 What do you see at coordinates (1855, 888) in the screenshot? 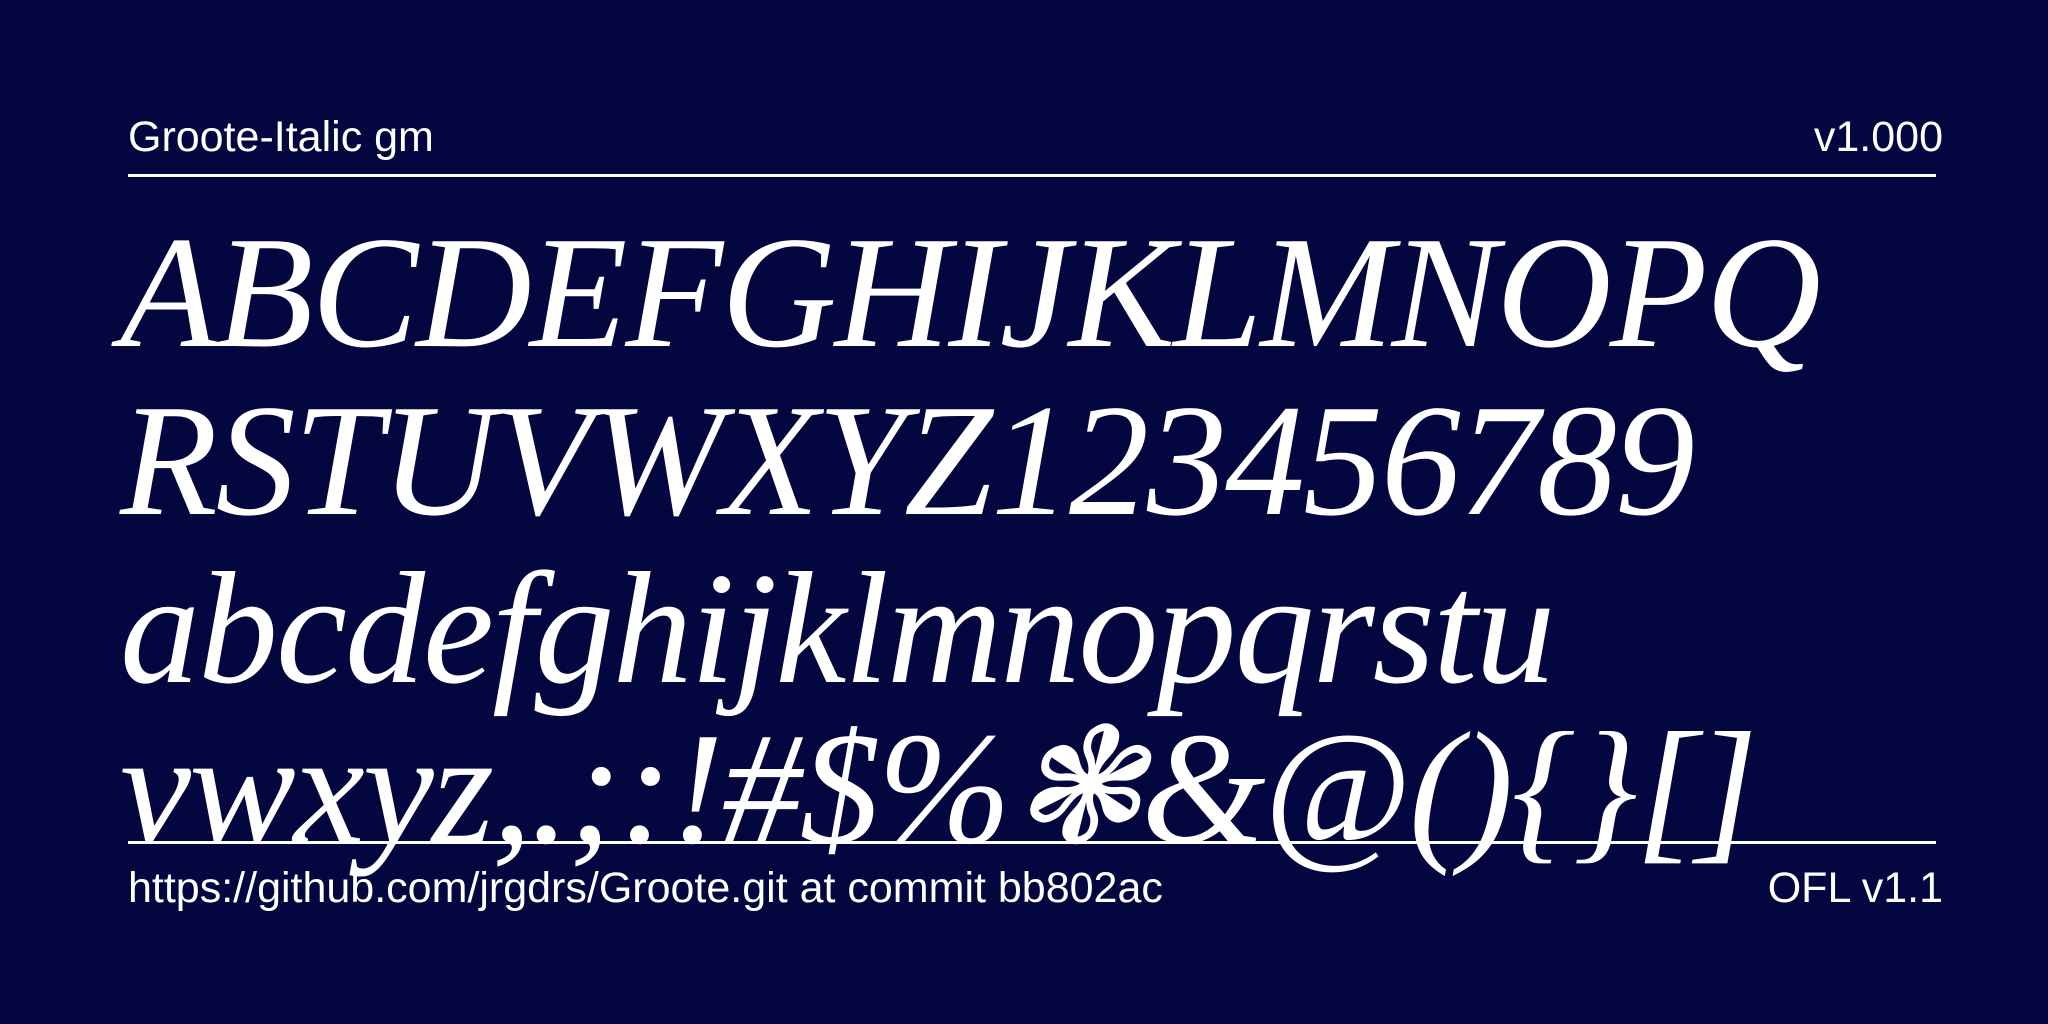
I see `license-label: OFL v1.1` at bounding box center [1855, 888].